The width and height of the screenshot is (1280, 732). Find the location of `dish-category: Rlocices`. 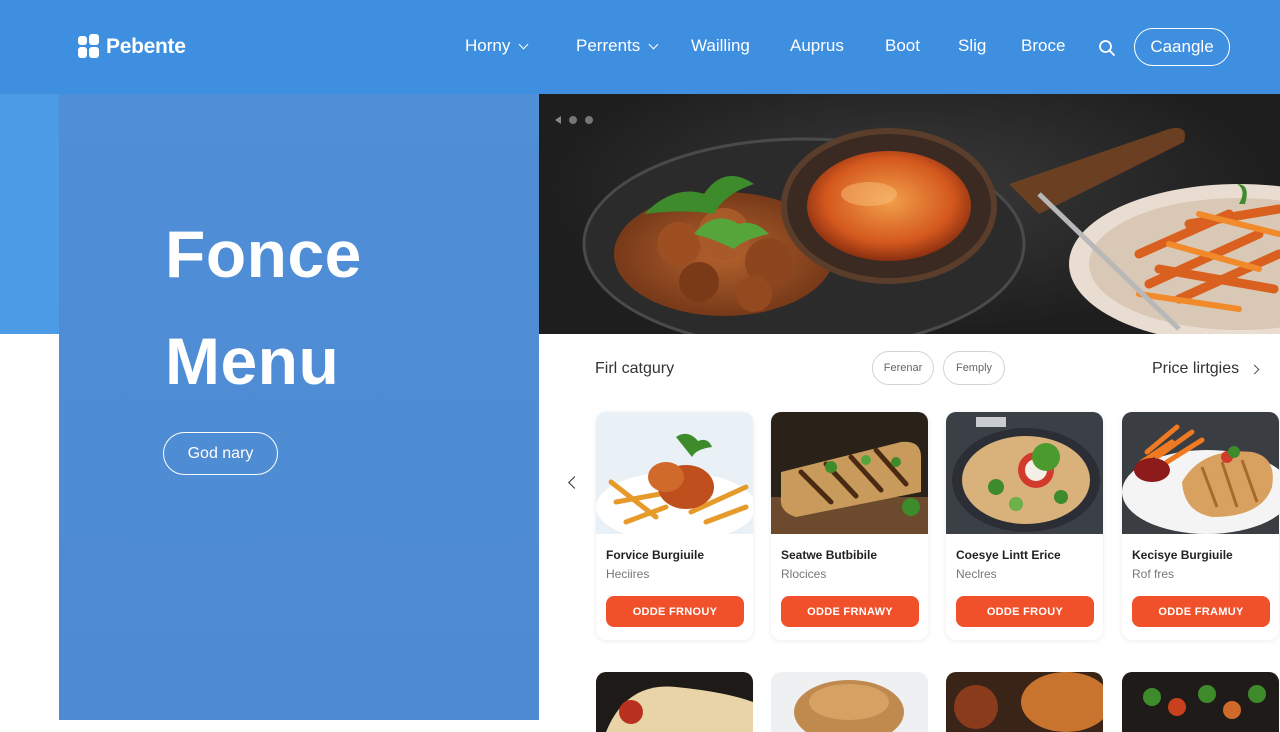

dish-category: Rlocices is located at coordinates (804, 574).